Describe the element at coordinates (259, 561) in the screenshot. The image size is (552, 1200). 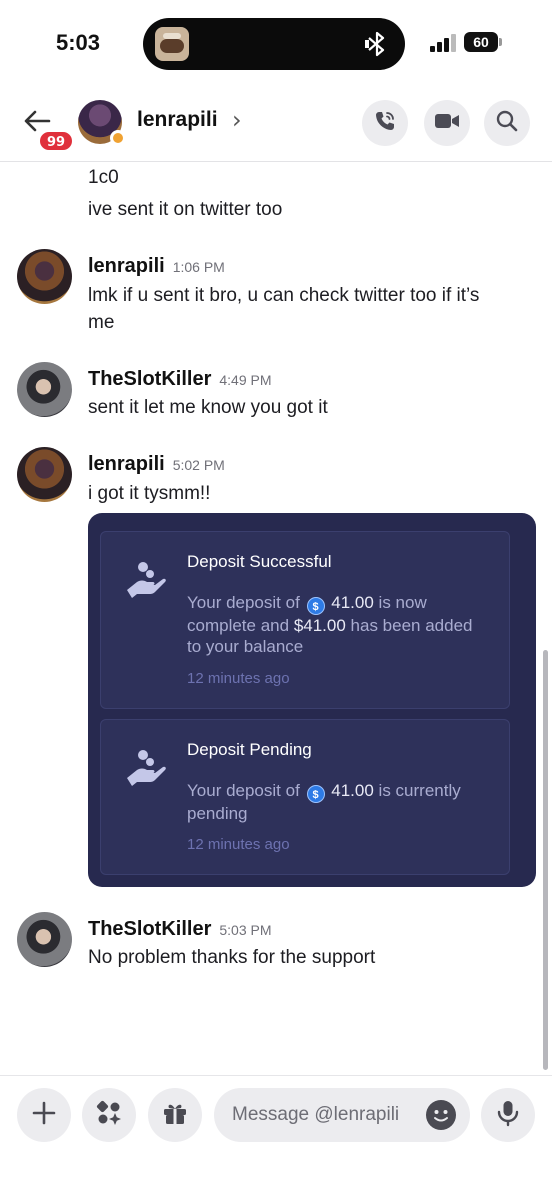
I see `card-title: Deposit Successful` at that location.